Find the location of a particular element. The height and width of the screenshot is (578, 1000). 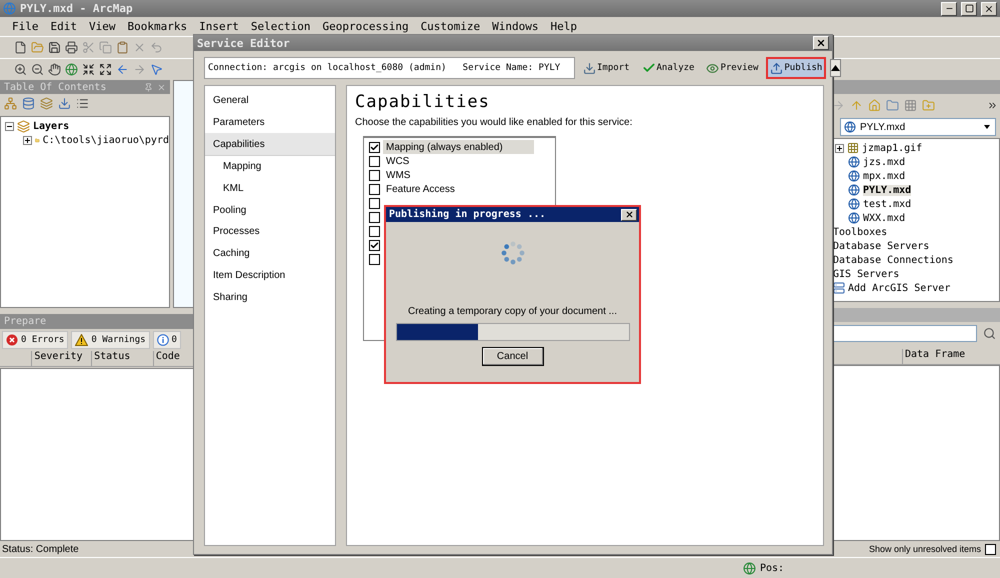

nav-item: Sharing is located at coordinates (270, 297).